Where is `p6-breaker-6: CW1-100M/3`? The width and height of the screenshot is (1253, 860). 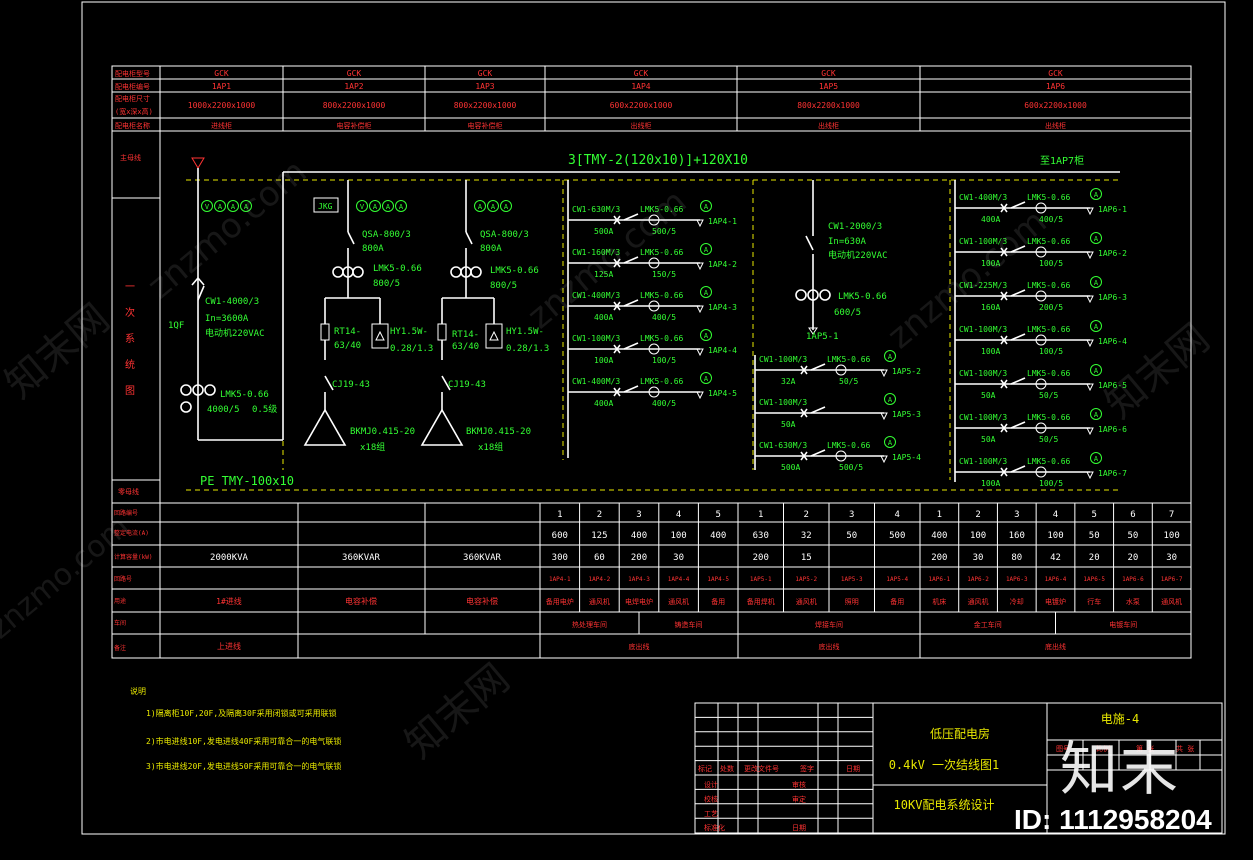 p6-breaker-6: CW1-100M/3 is located at coordinates (983, 417).